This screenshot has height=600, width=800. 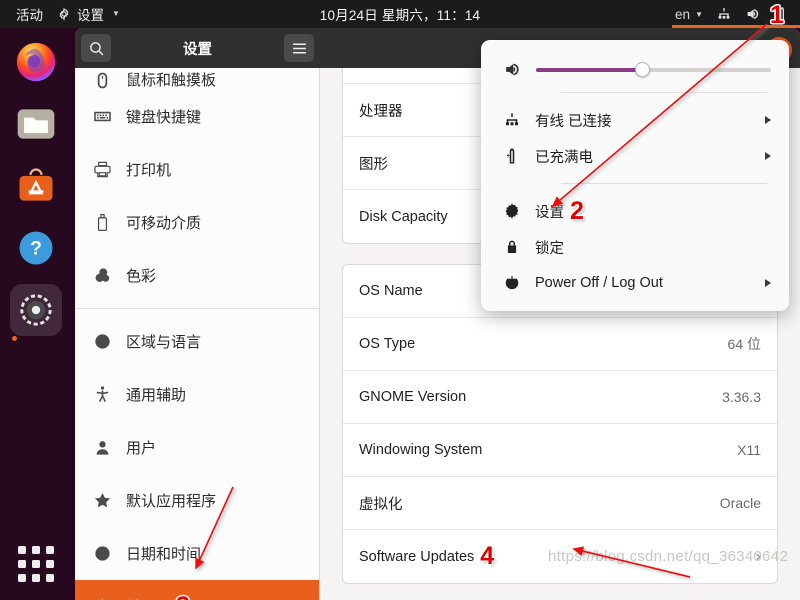 I want to click on sidebar-item-accessibility: 通用辅助, so click(x=197, y=394).